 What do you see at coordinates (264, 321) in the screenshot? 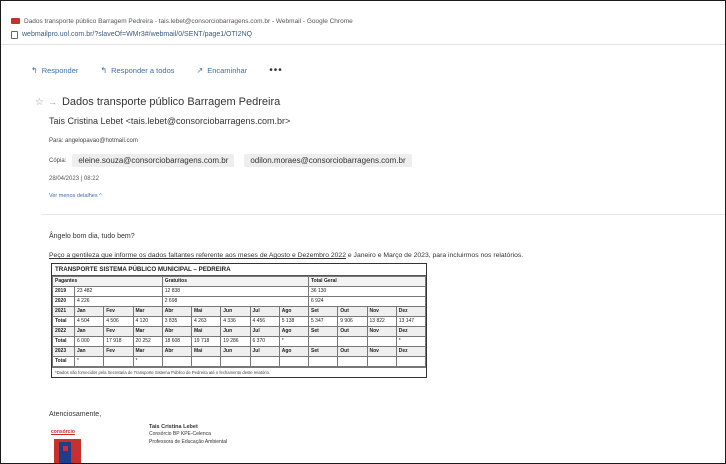
I see `table-cell: 4 456` at bounding box center [264, 321].